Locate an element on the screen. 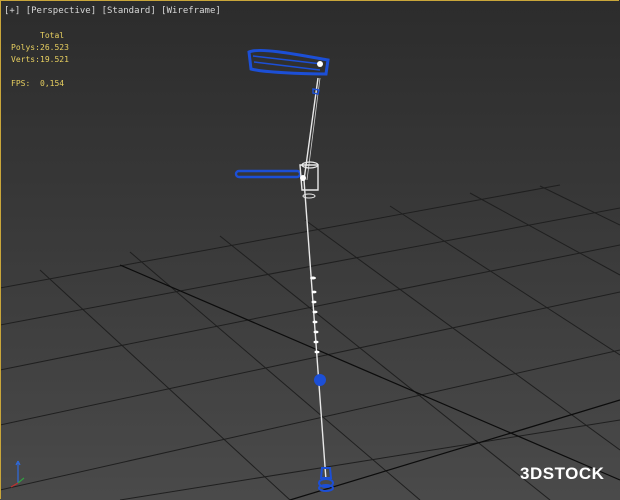  verts-label: Verts: is located at coordinates (25, 59).